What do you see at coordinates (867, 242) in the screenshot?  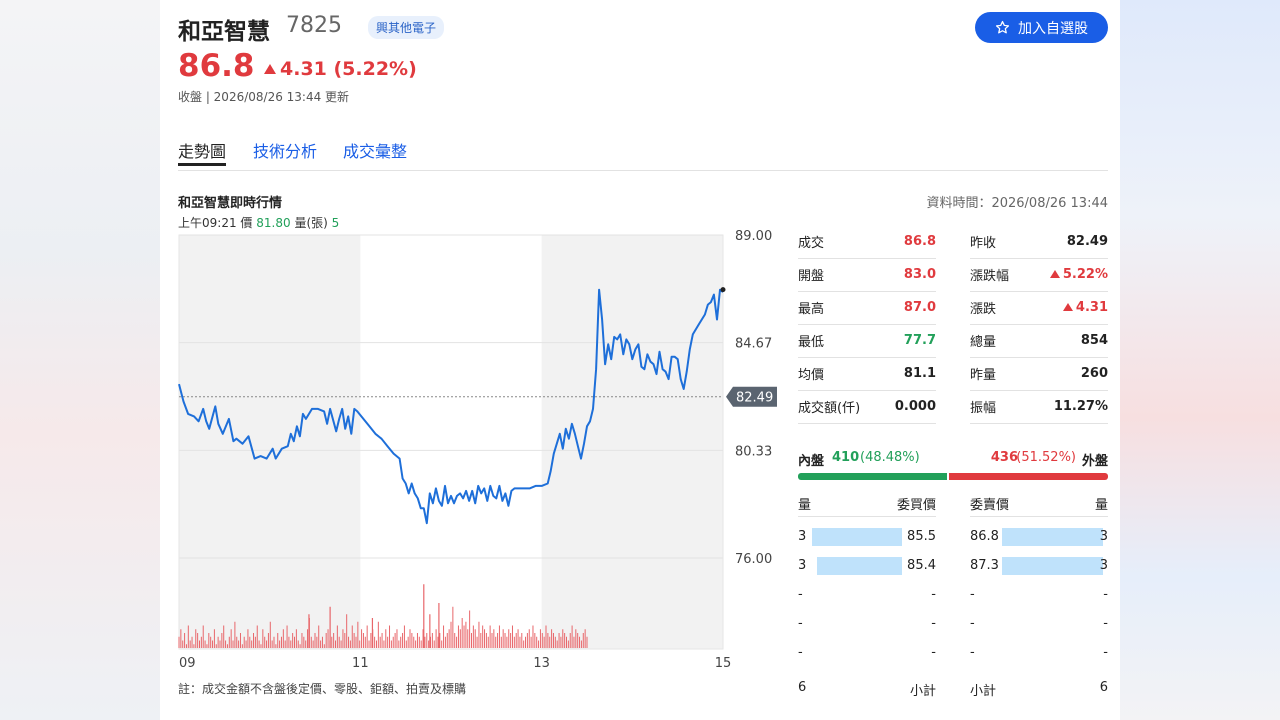 I see `stat-row: 成交 86.8` at bounding box center [867, 242].